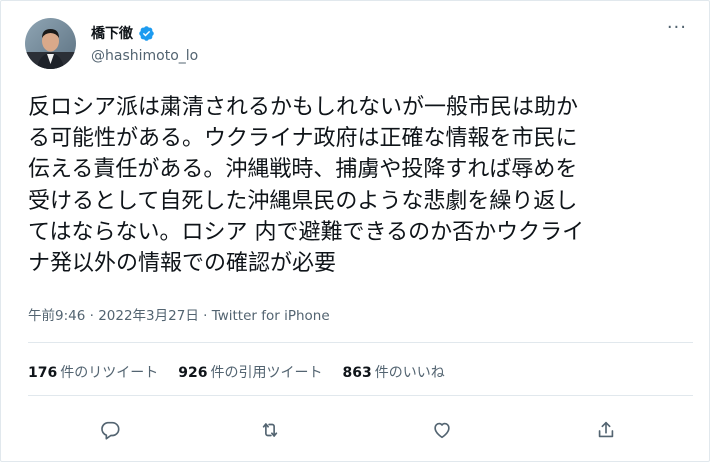 The height and width of the screenshot is (476, 714). I want to click on verified-badge-icon, so click(146, 33).